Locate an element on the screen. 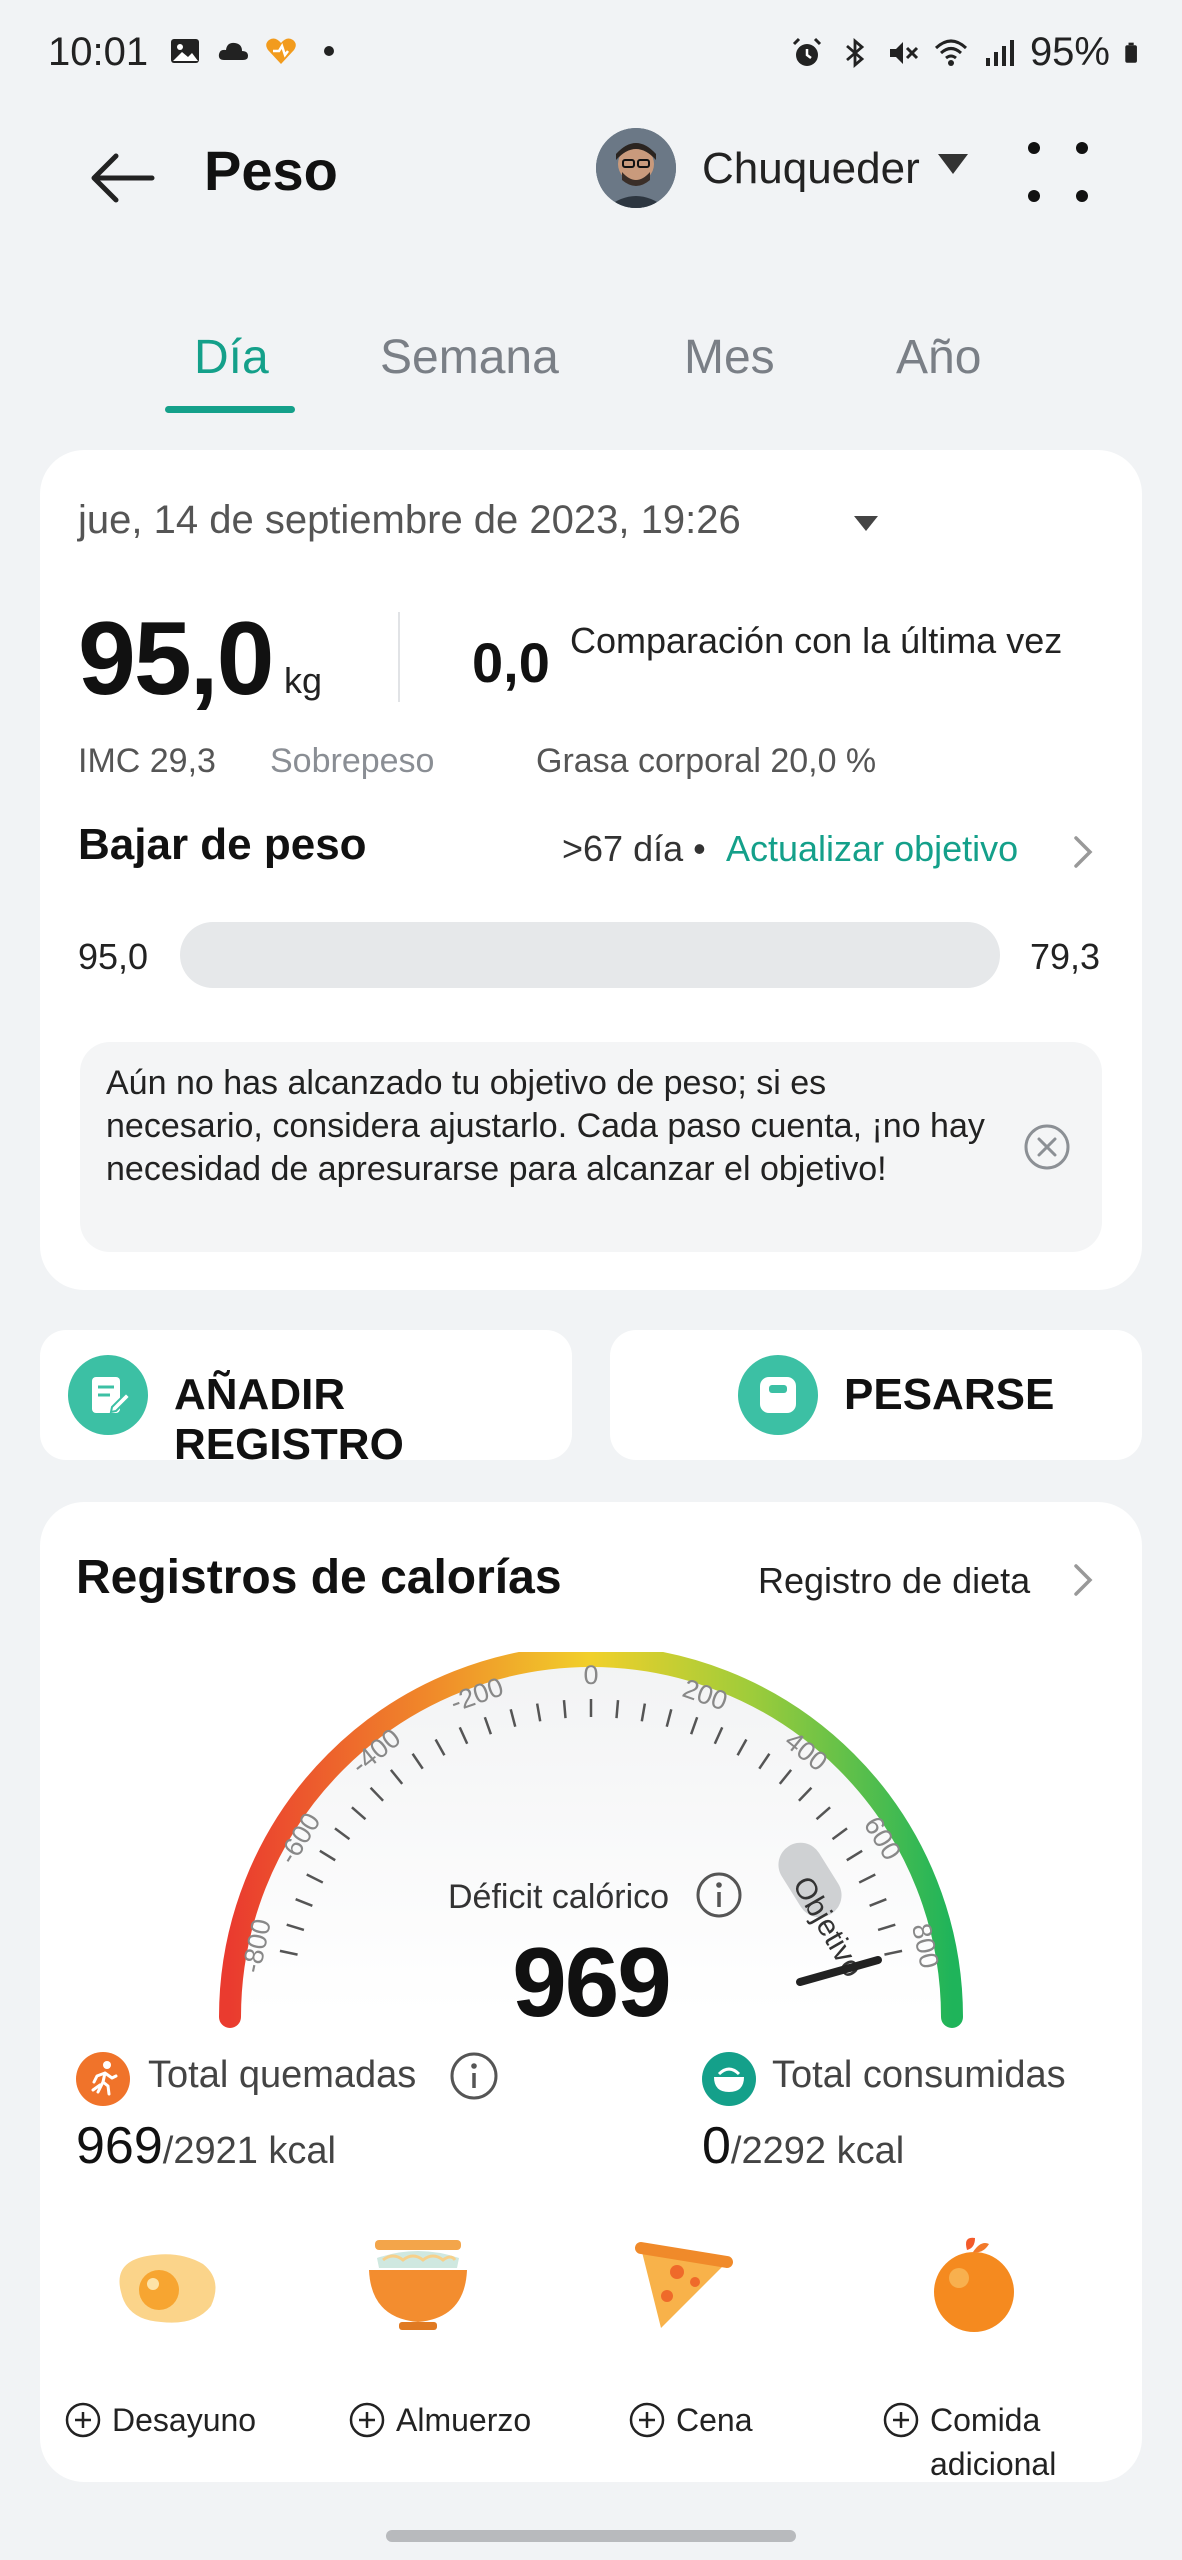  consumed-total: /2292 kcal is located at coordinates (817, 2151).